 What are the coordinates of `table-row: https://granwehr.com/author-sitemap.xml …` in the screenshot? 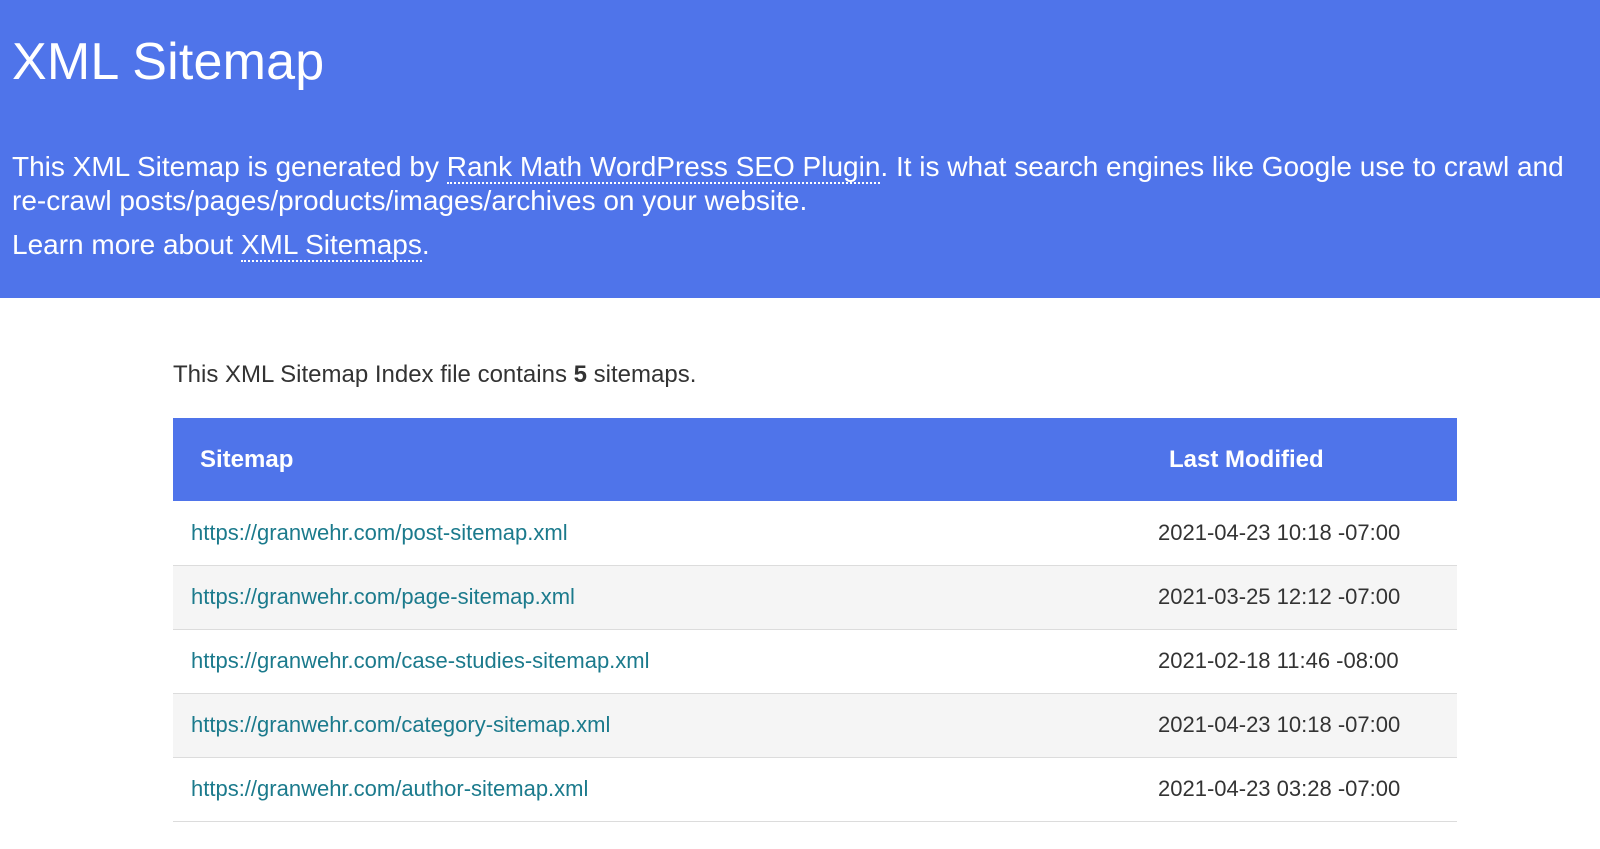 It's located at (815, 789).